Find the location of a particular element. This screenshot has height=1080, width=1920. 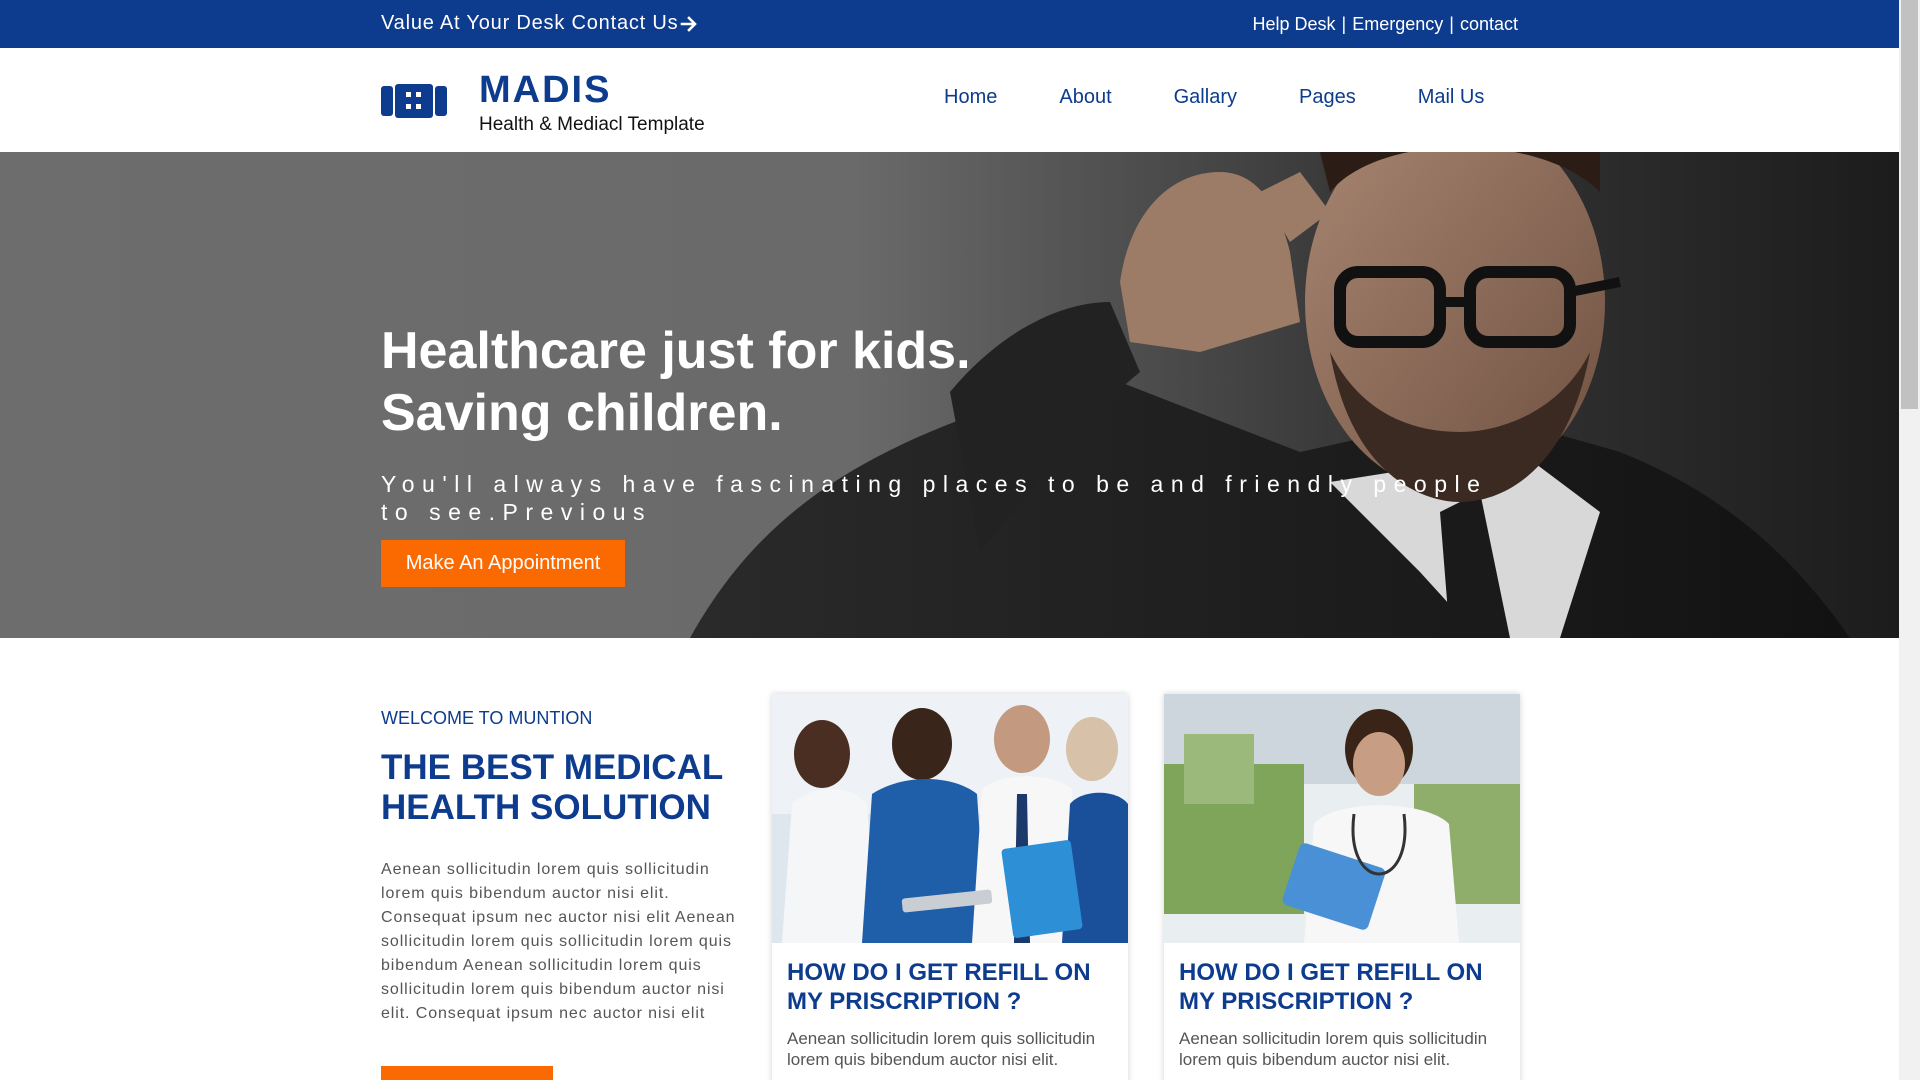

topbar-links: Help Desk | Emergency | contact is located at coordinates (1386, 24).